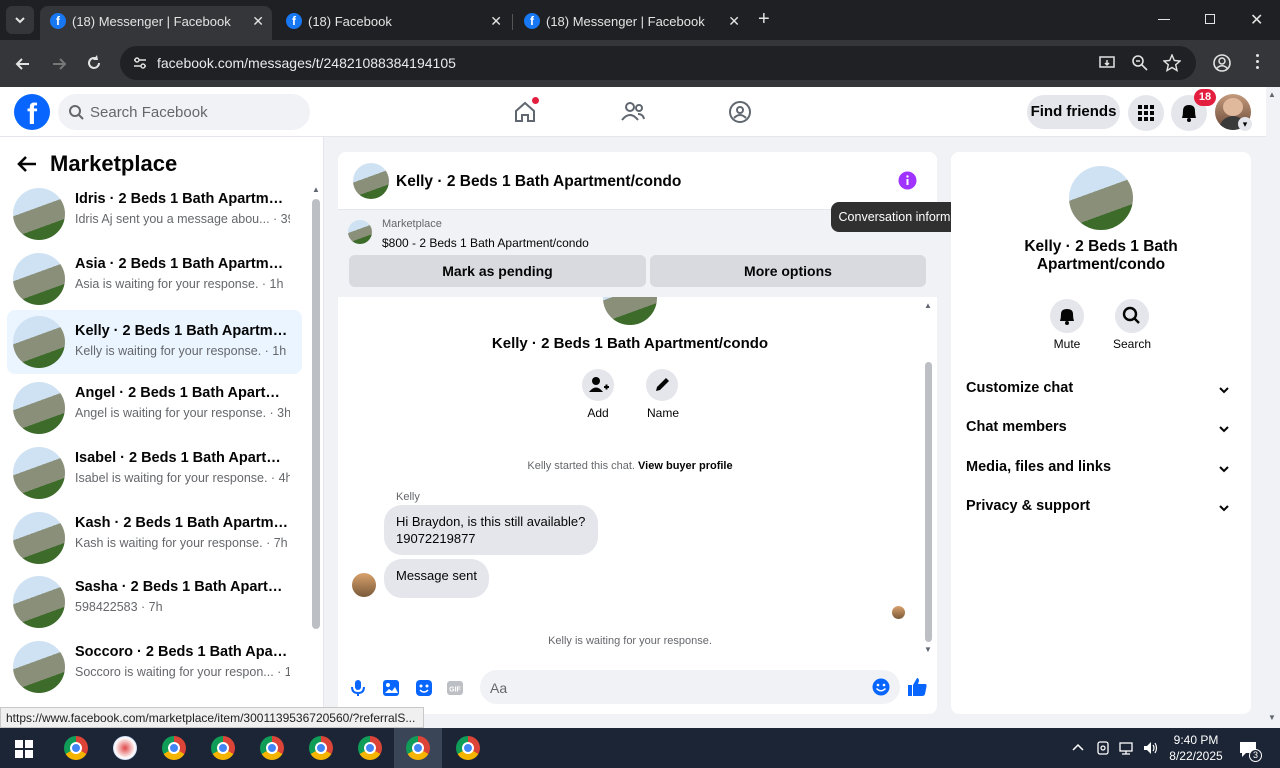 The image size is (1280, 768). What do you see at coordinates (764, 19) in the screenshot?
I see `new-tab-button: +` at bounding box center [764, 19].